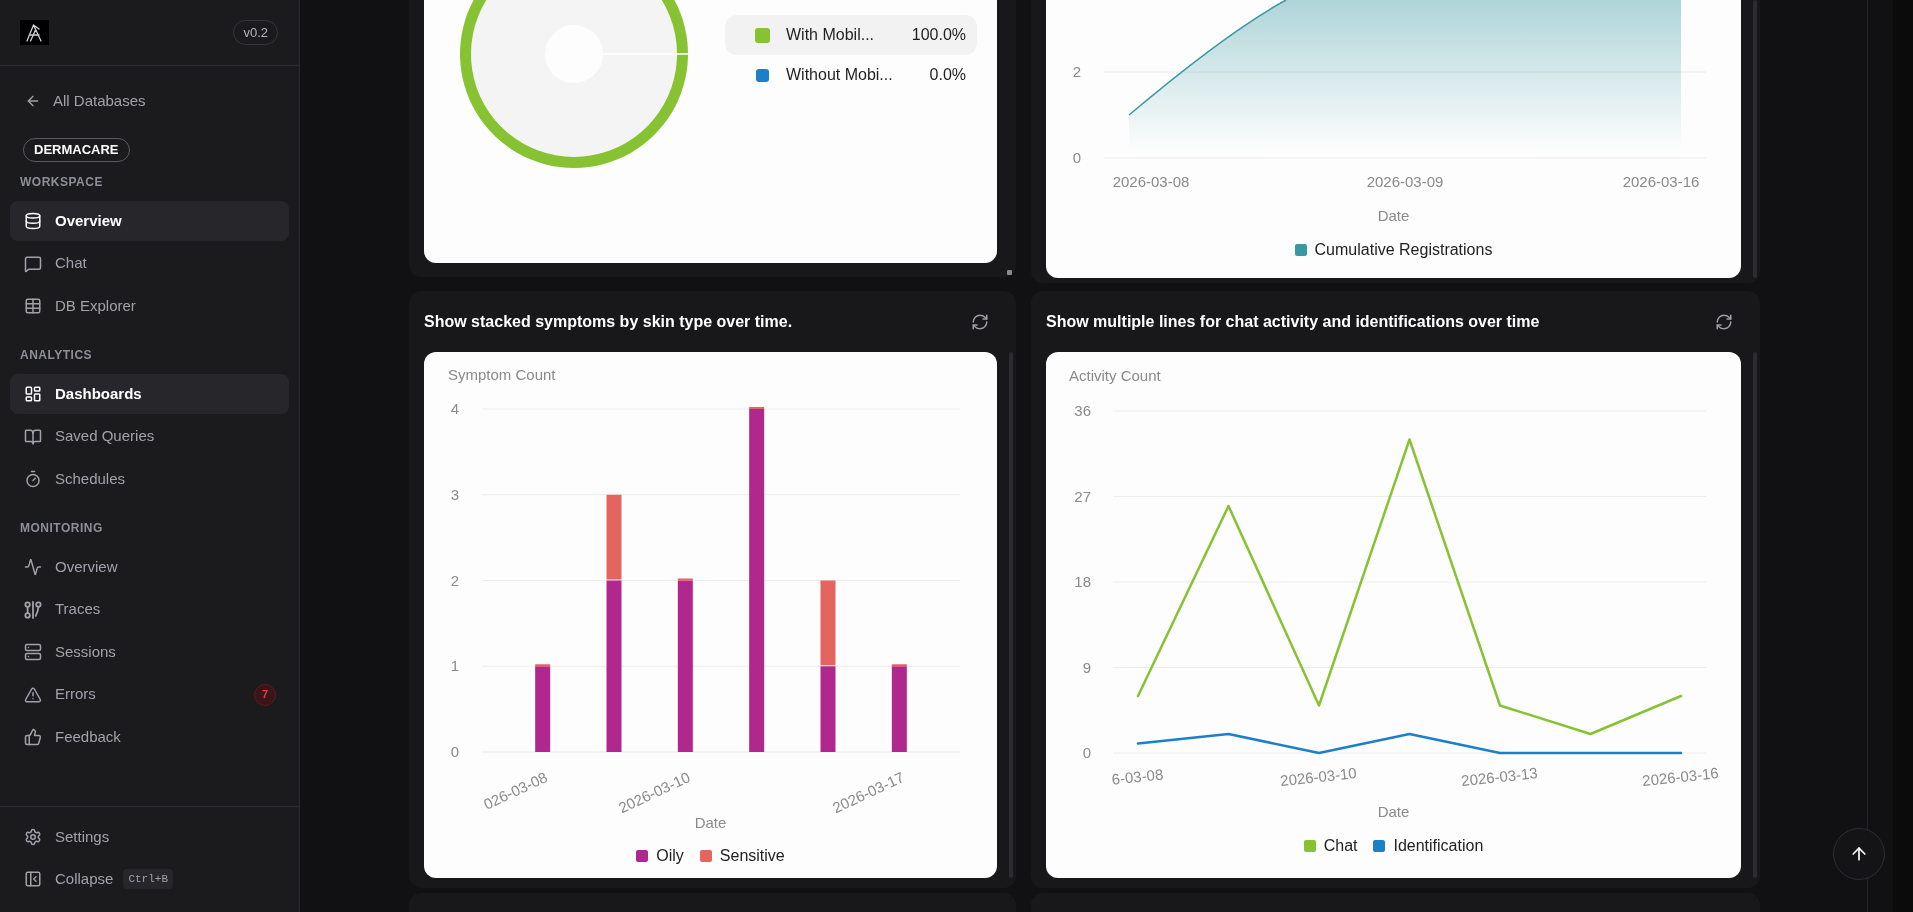  What do you see at coordinates (265, 694) in the screenshot?
I see `error-count-badge: 7` at bounding box center [265, 694].